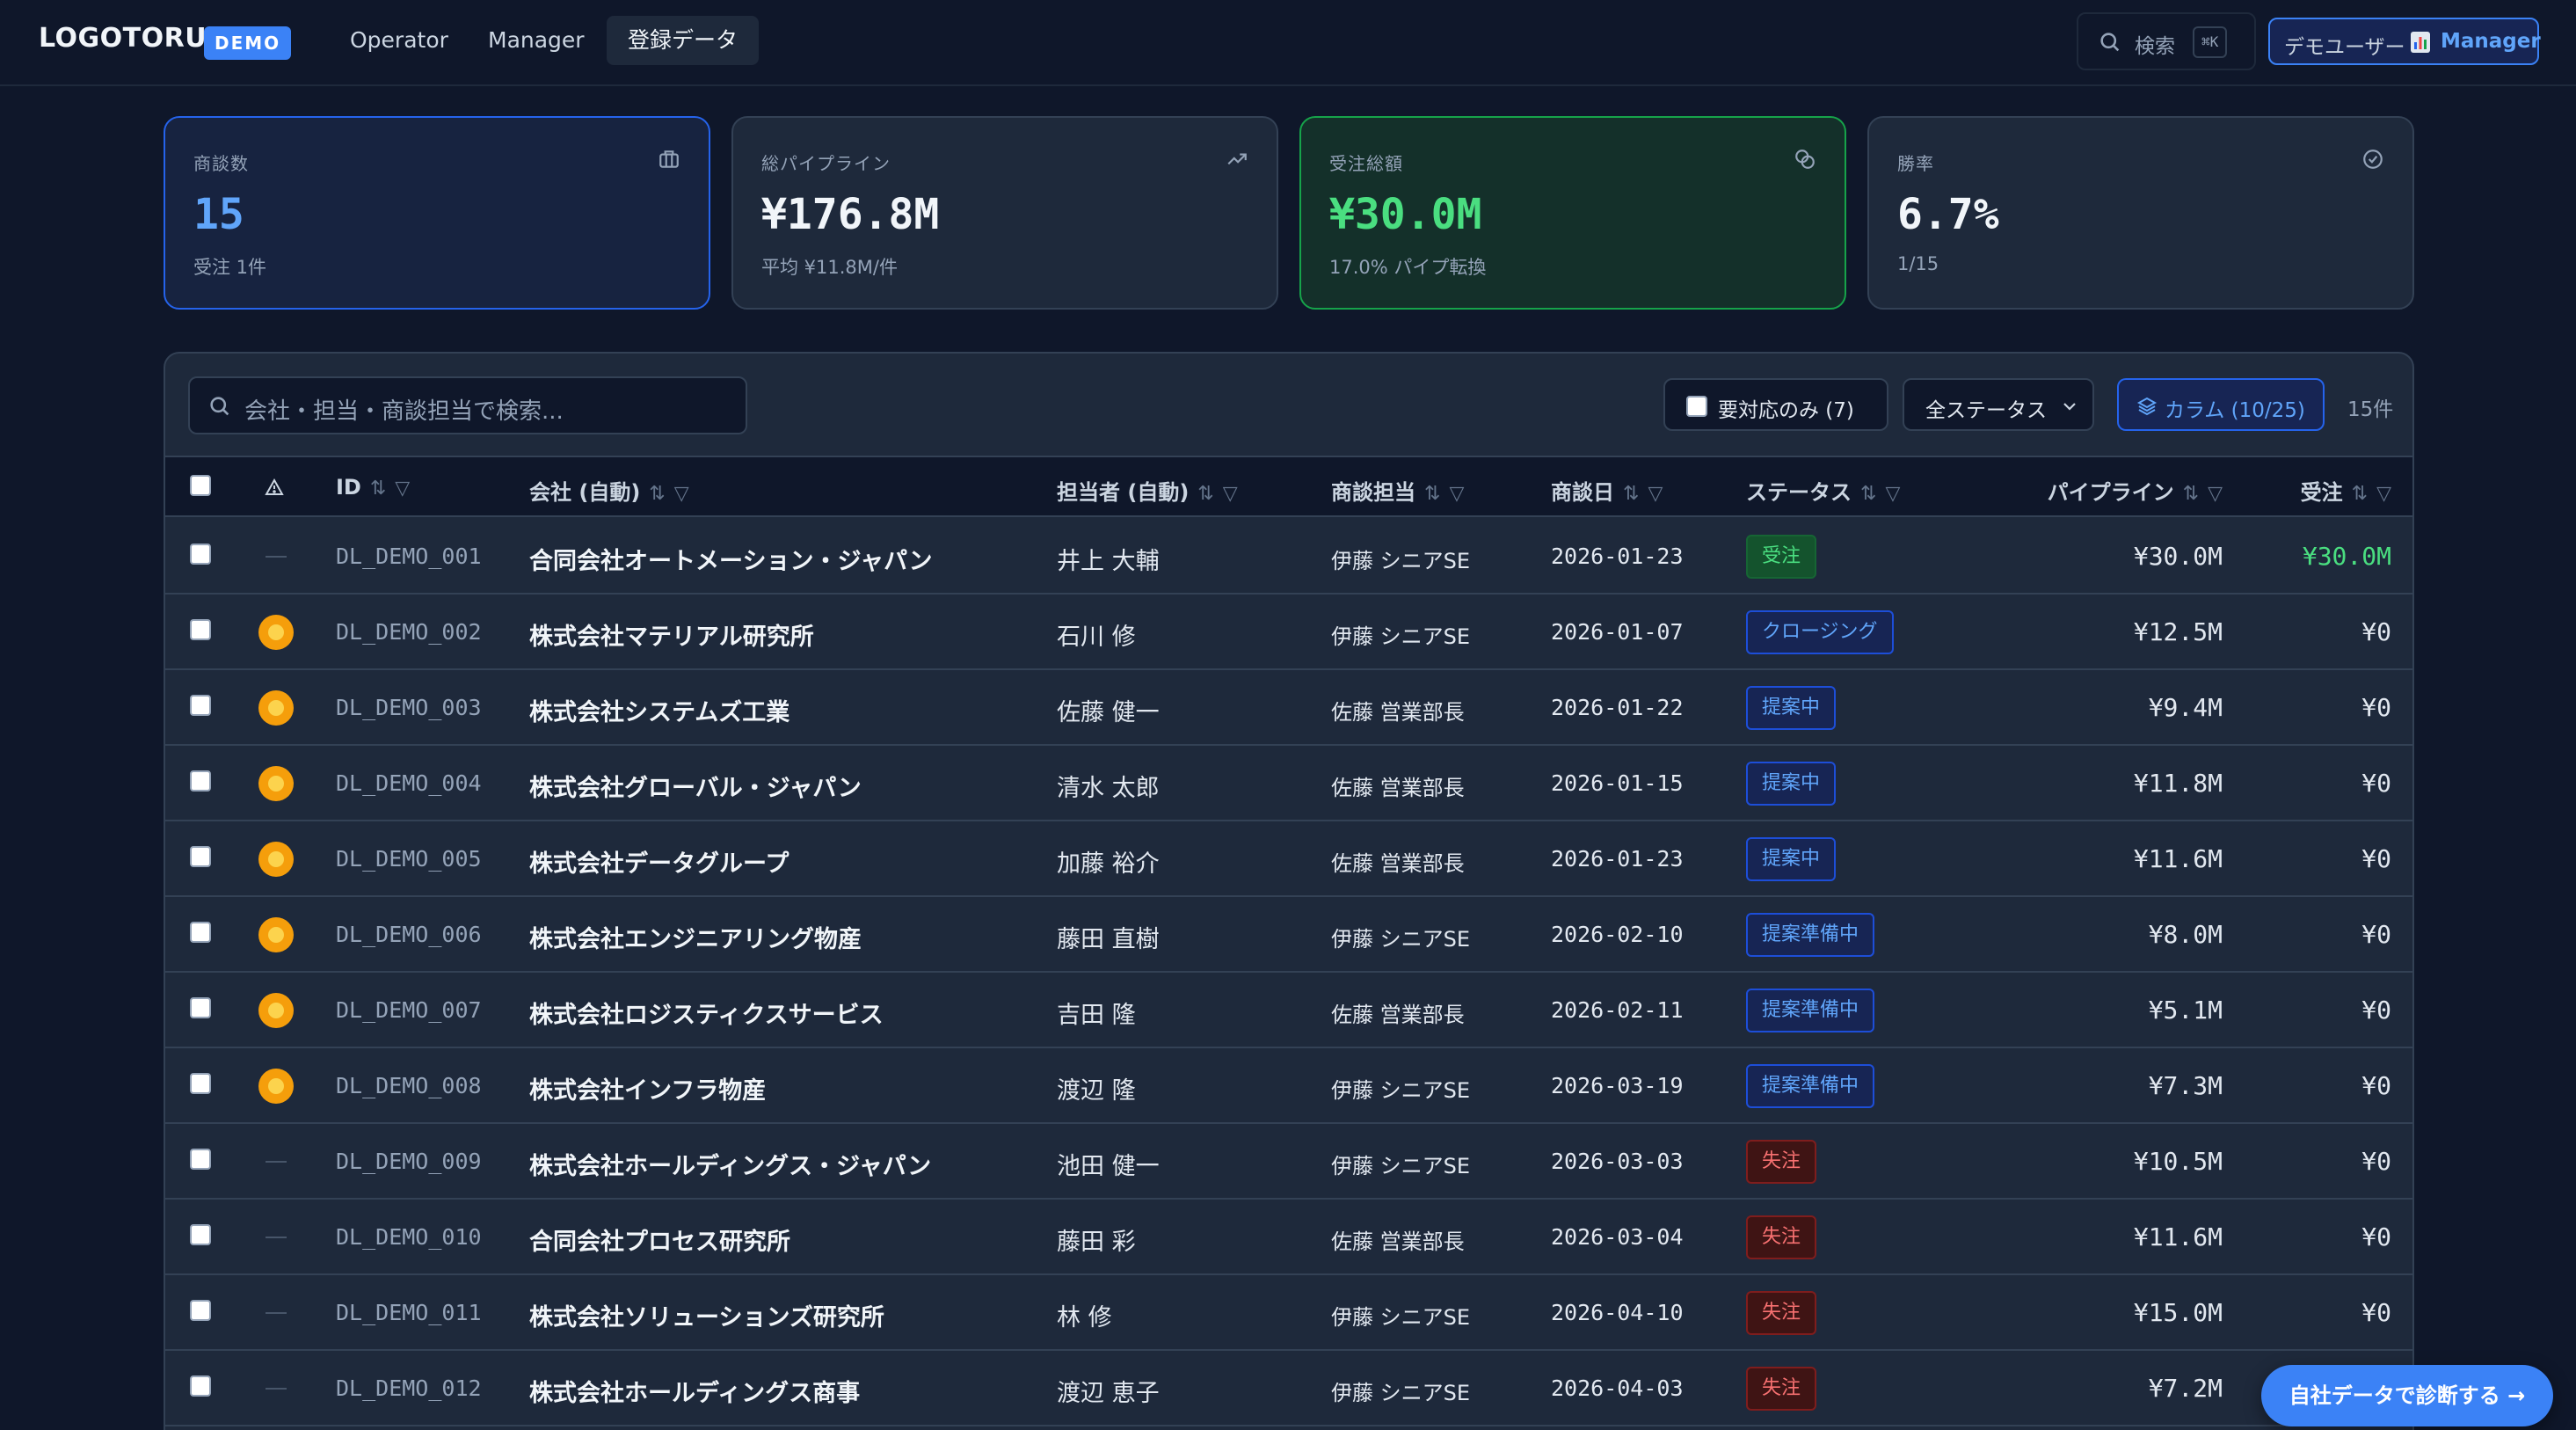 Image resolution: width=2576 pixels, height=1430 pixels. Describe the element at coordinates (200, 485) in the screenshot. I see `select-all-checkbox` at that location.